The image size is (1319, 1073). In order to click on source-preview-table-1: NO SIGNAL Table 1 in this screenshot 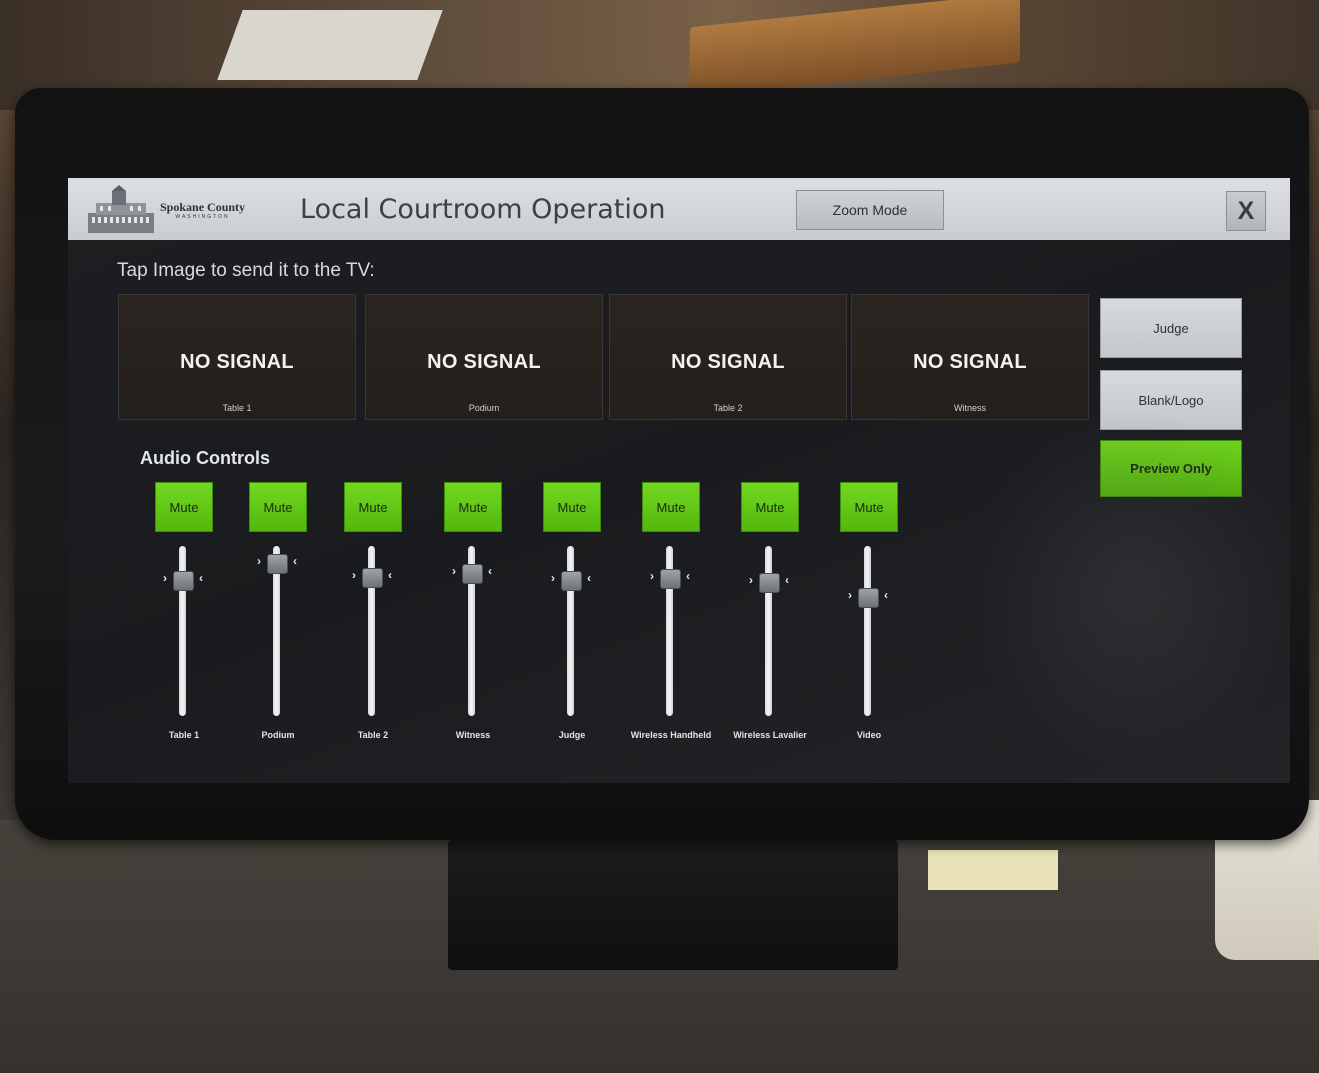, I will do `click(237, 357)`.